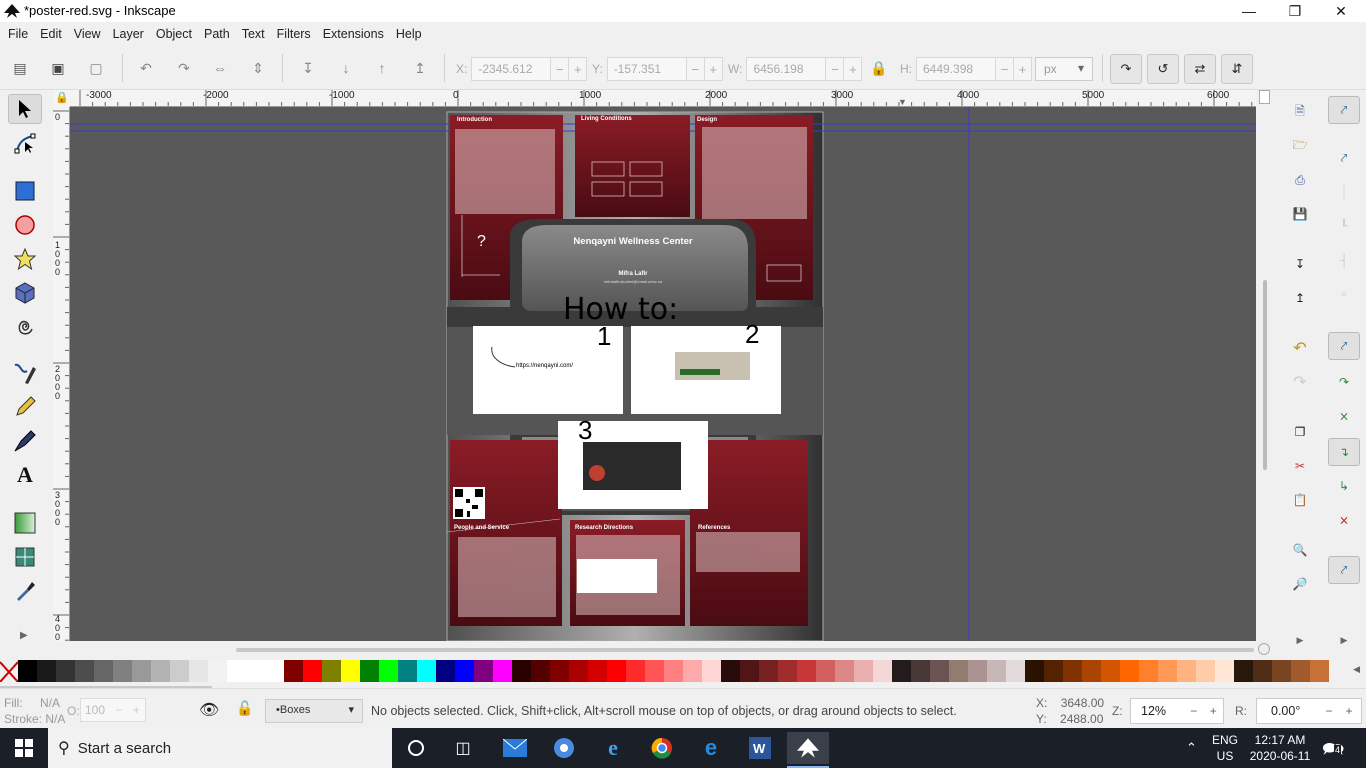  I want to click on color-manage-toggle-icon, so click(1264, 649).